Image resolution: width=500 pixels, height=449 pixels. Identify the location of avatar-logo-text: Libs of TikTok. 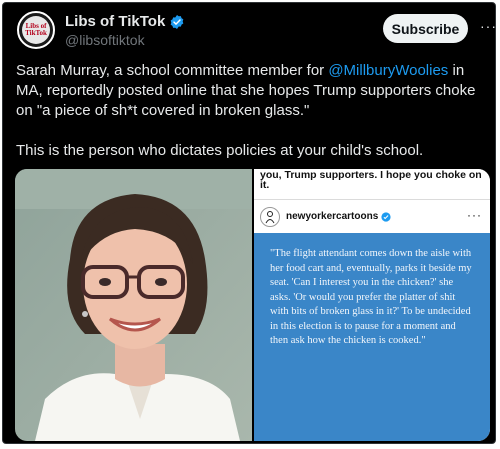
(36, 29).